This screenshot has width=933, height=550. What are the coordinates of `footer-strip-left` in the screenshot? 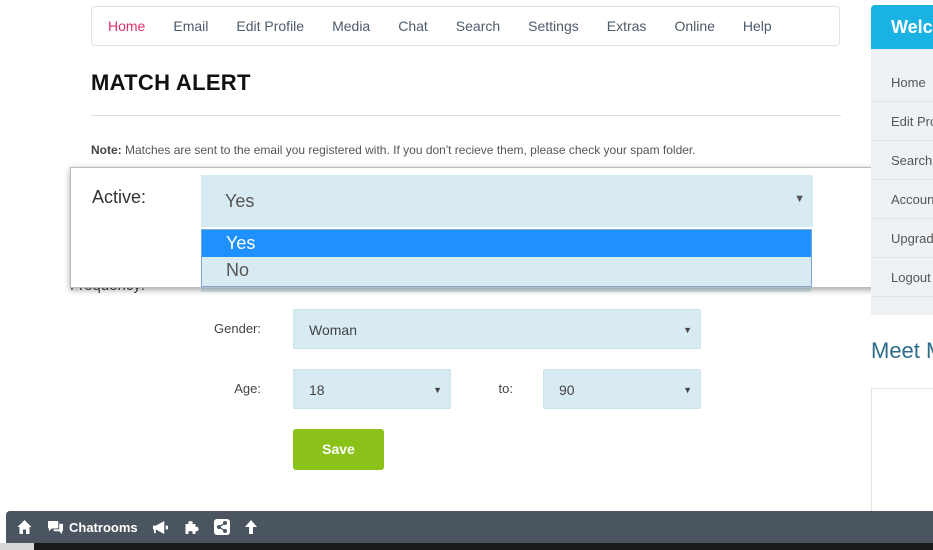 It's located at (17, 546).